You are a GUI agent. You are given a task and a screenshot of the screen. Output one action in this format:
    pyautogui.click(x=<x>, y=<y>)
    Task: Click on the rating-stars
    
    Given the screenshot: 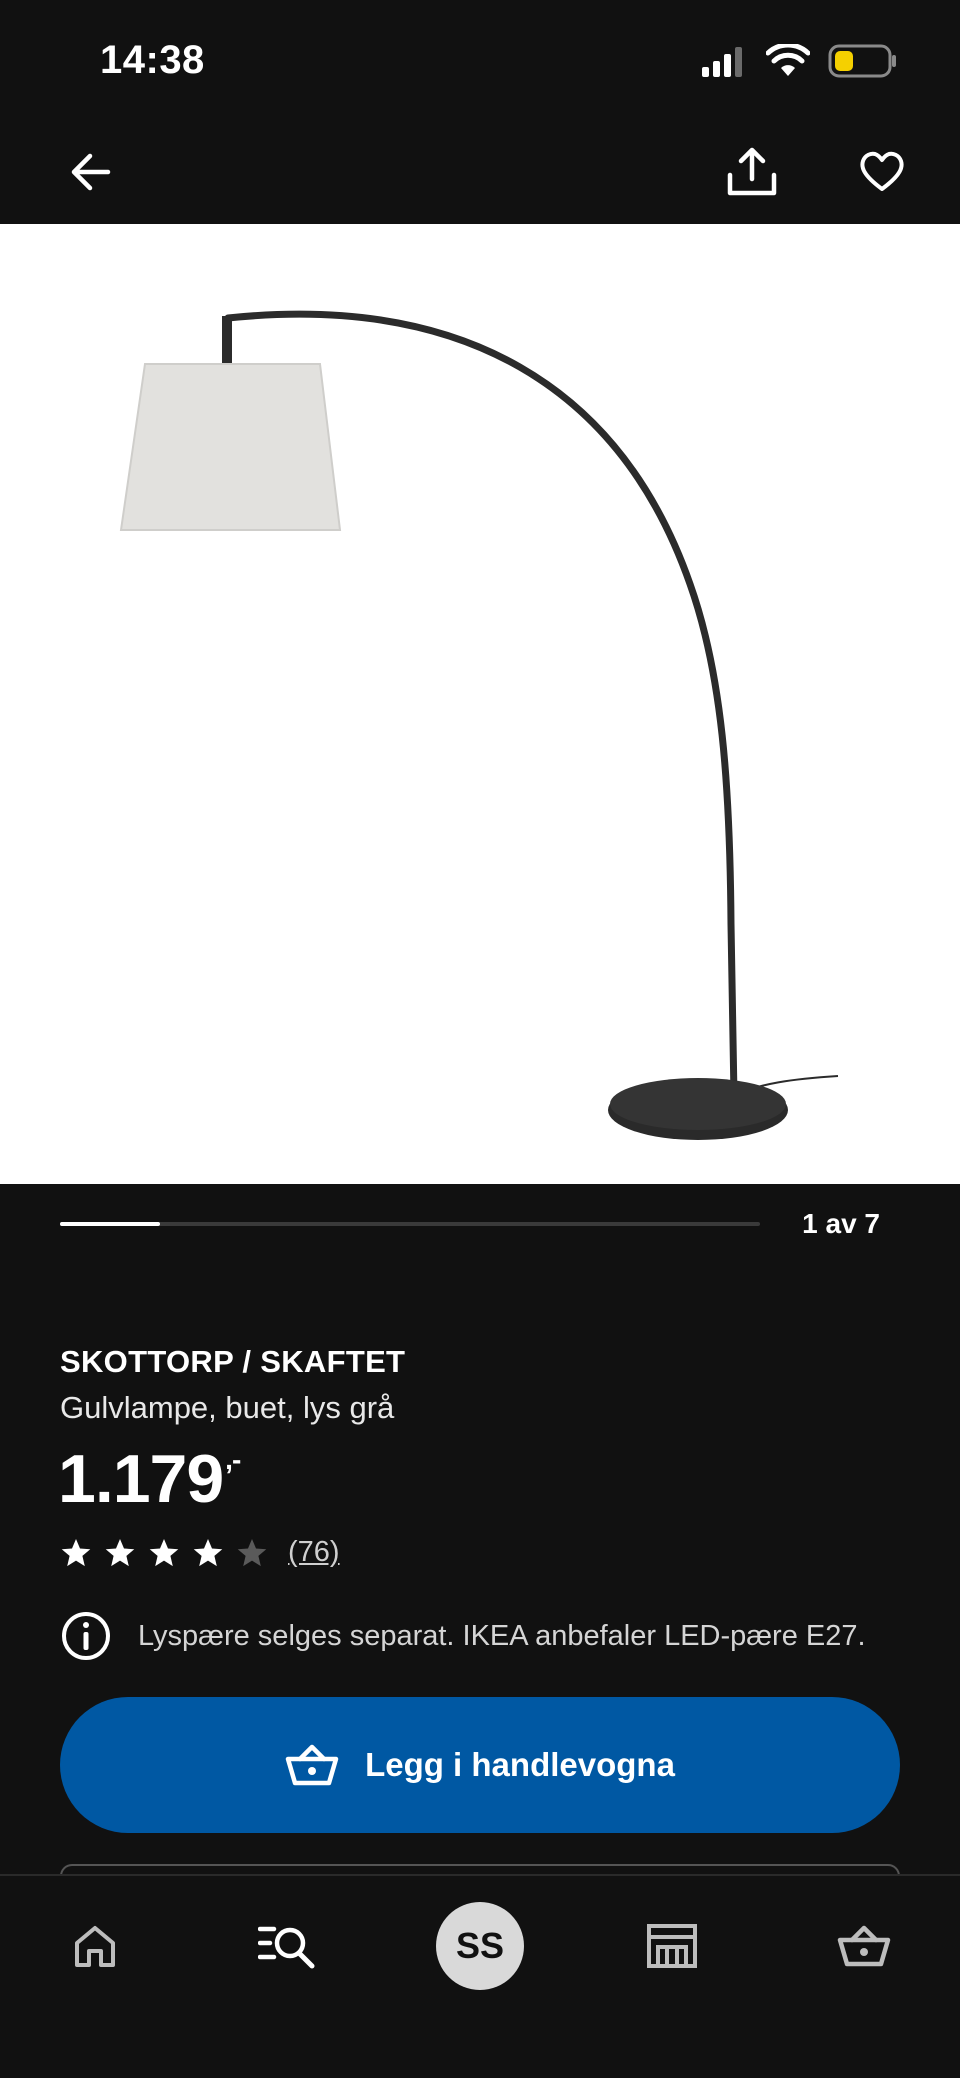 What is the action you would take?
    pyautogui.click(x=164, y=1553)
    